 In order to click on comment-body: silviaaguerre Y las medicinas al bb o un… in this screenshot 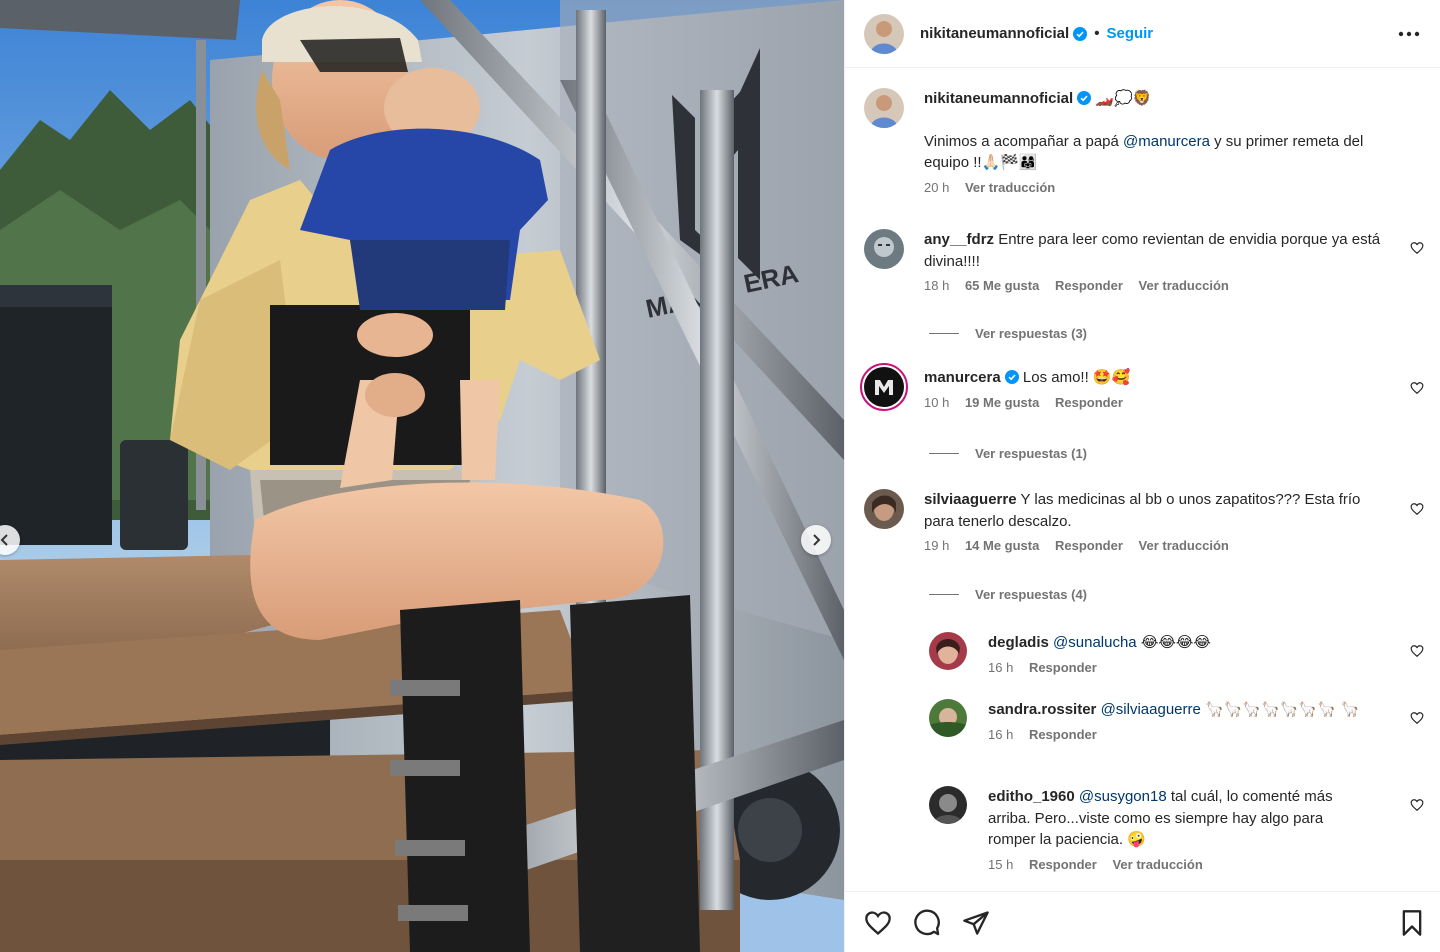, I will do `click(1159, 521)`.